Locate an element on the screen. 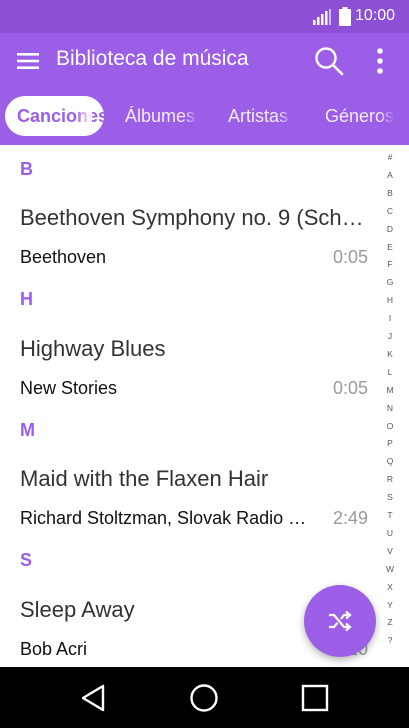 The image size is (409, 728). index-letter: O is located at coordinates (390, 426).